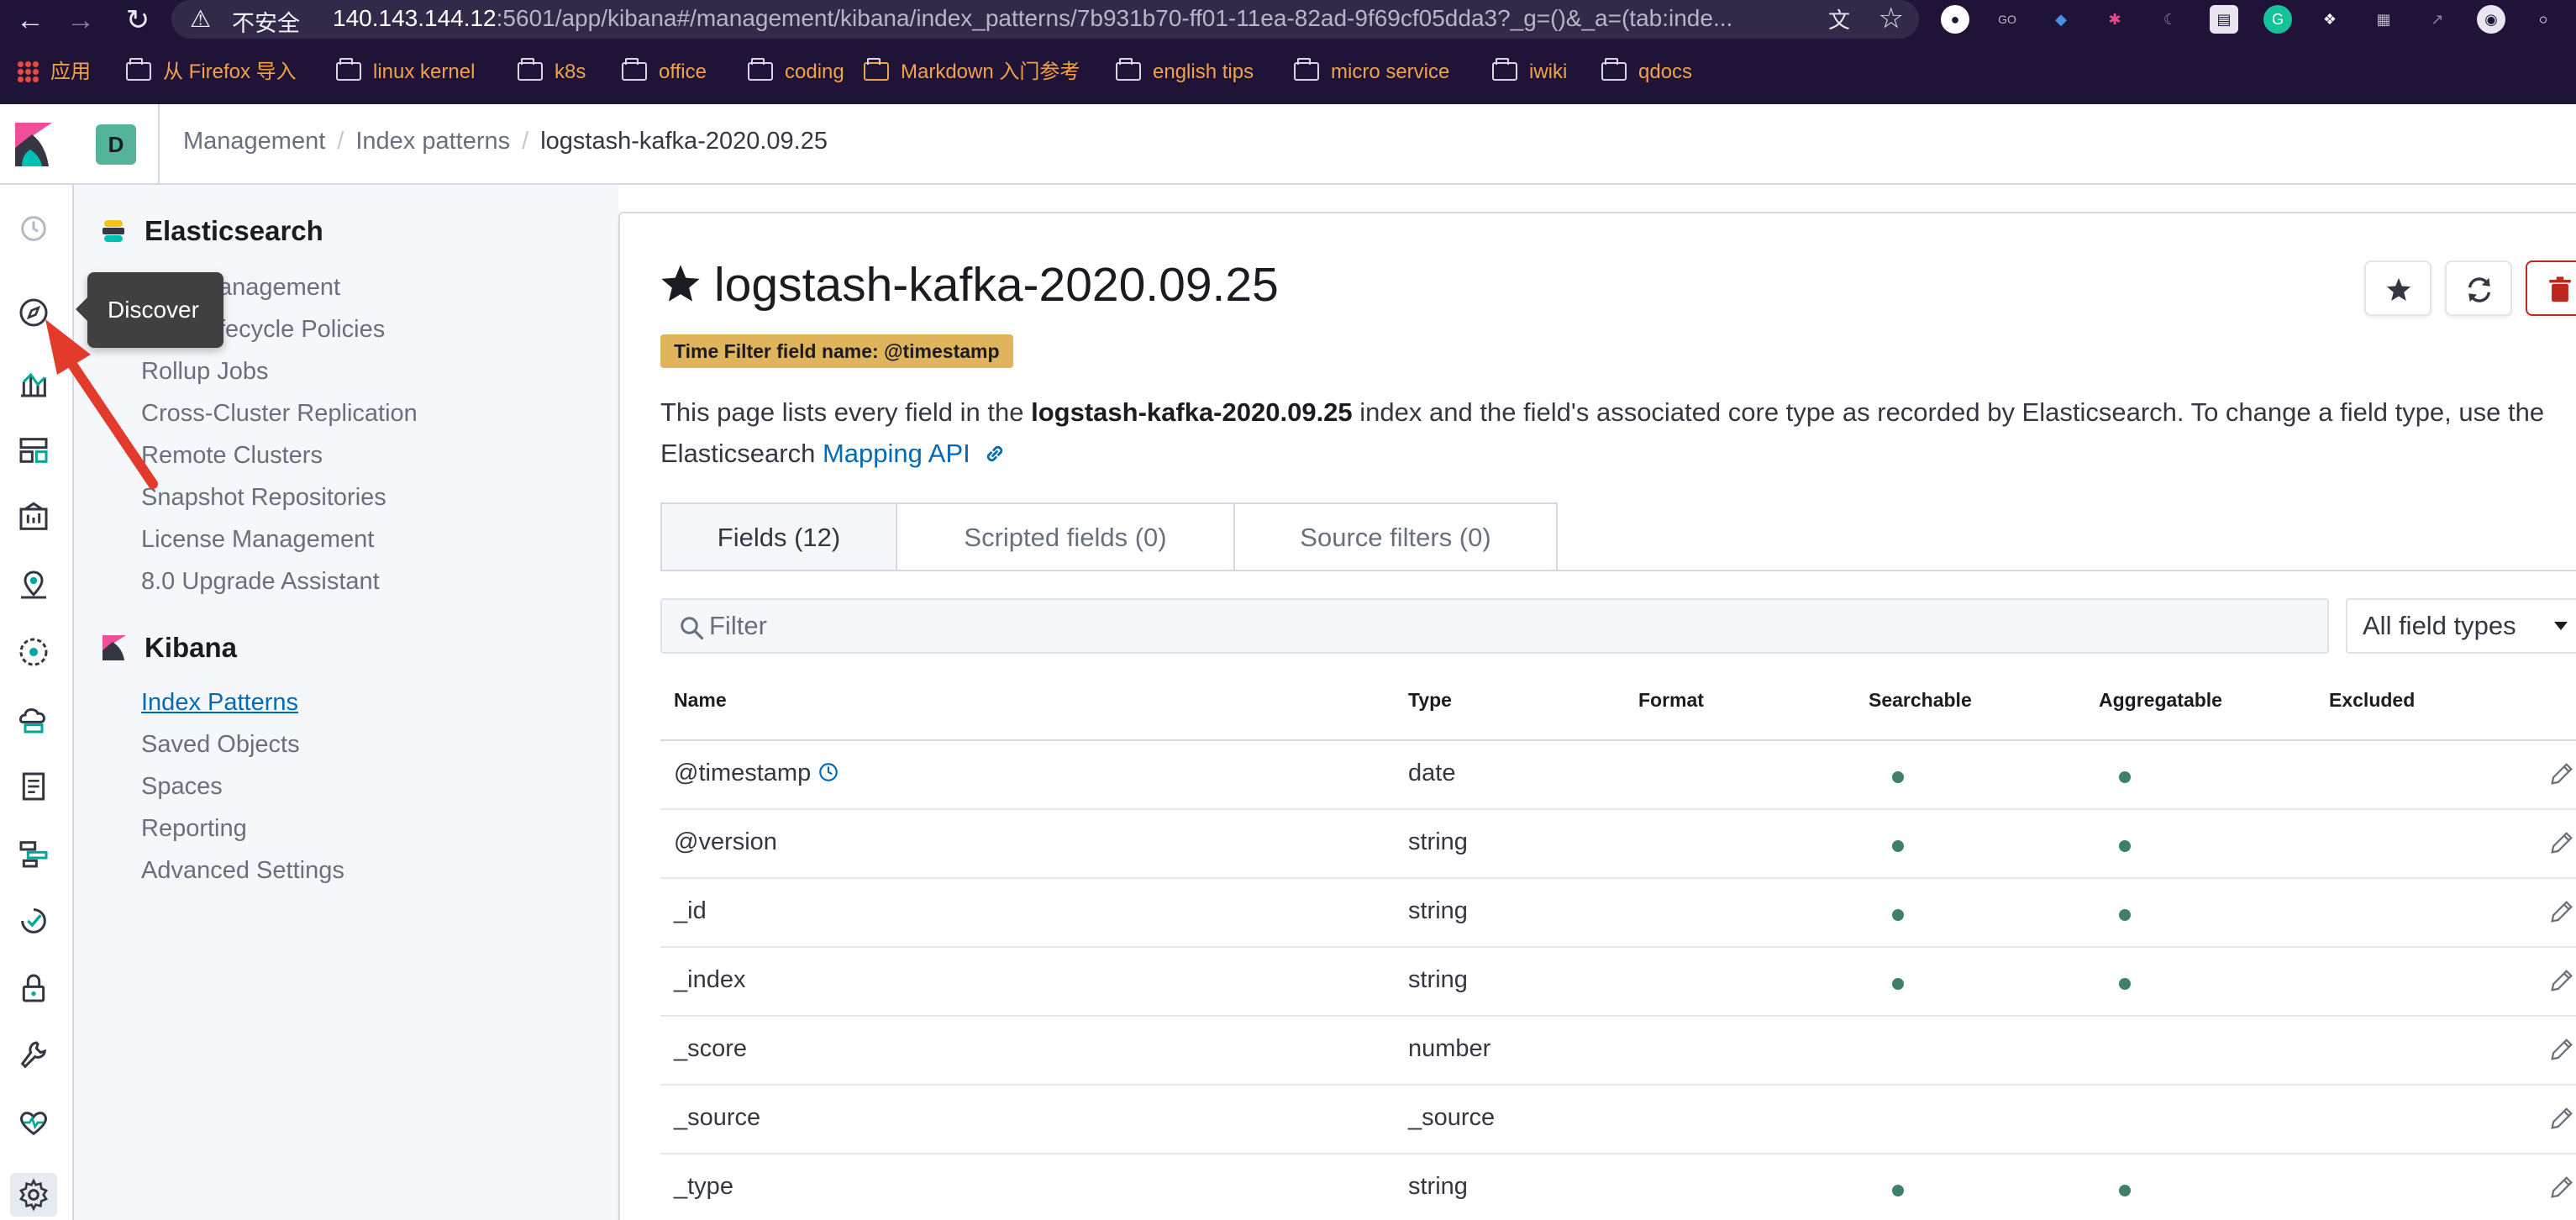  Describe the element at coordinates (33, 313) in the screenshot. I see `discover-icon` at that location.